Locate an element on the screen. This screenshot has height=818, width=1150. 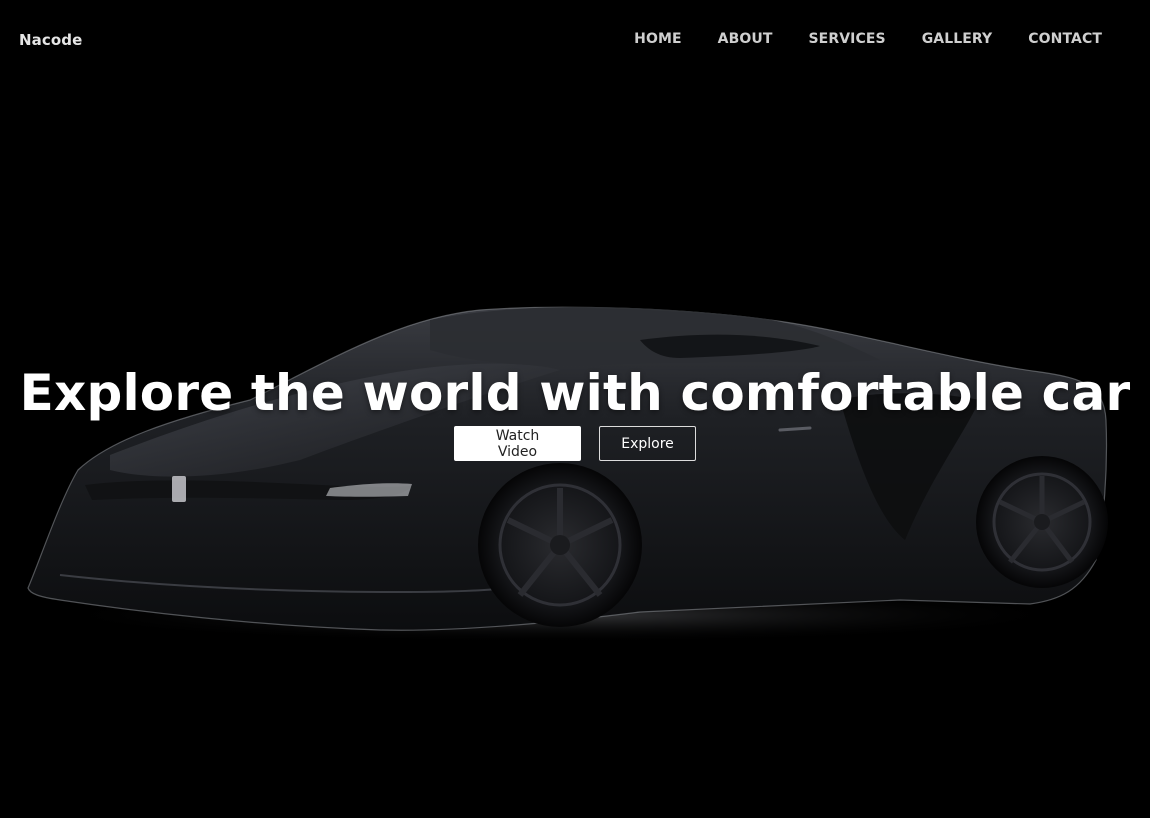
brand-logo: Nacode is located at coordinates (50, 40).